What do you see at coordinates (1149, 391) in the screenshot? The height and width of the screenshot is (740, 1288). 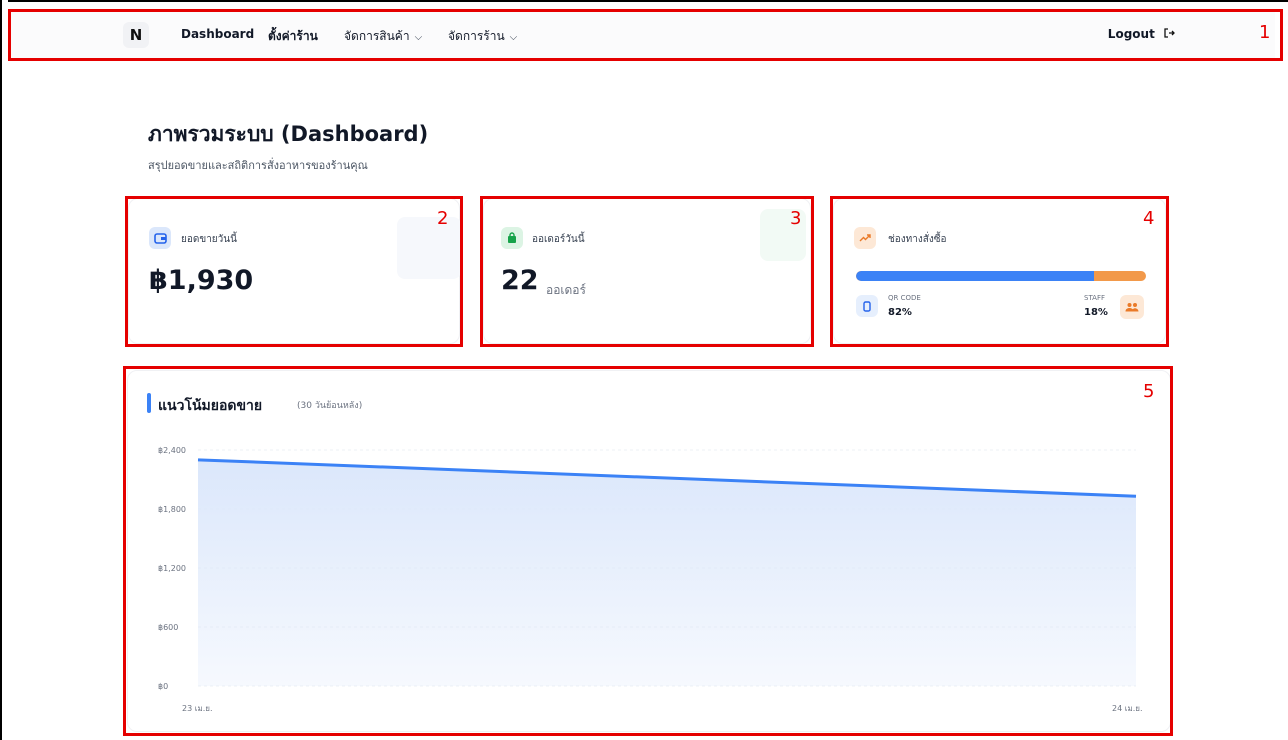 I see `annotation-number-5: 5` at bounding box center [1149, 391].